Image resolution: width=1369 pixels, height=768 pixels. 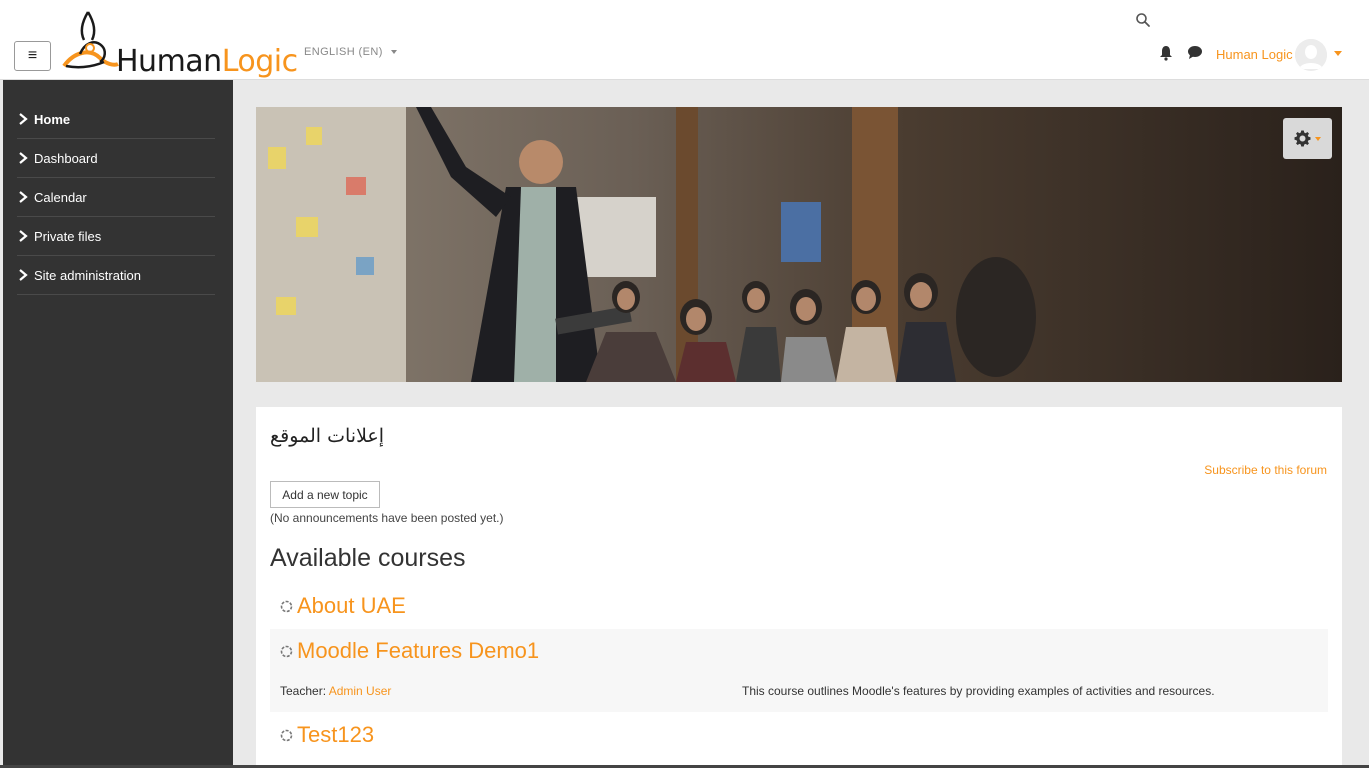 I want to click on top-navbar: ≡ HumanLogic ENGLISH (EN) Human Logic, so click(x=684, y=40).